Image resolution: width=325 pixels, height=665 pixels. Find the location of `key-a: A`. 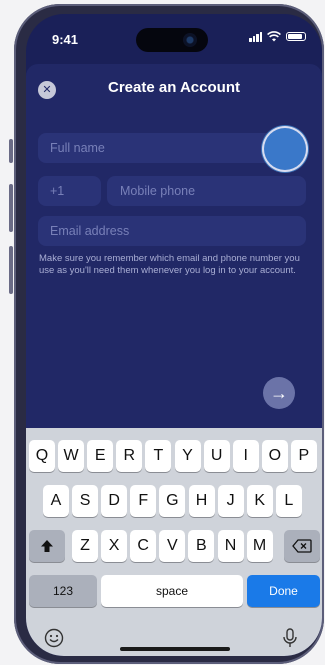

key-a: A is located at coordinates (56, 501).